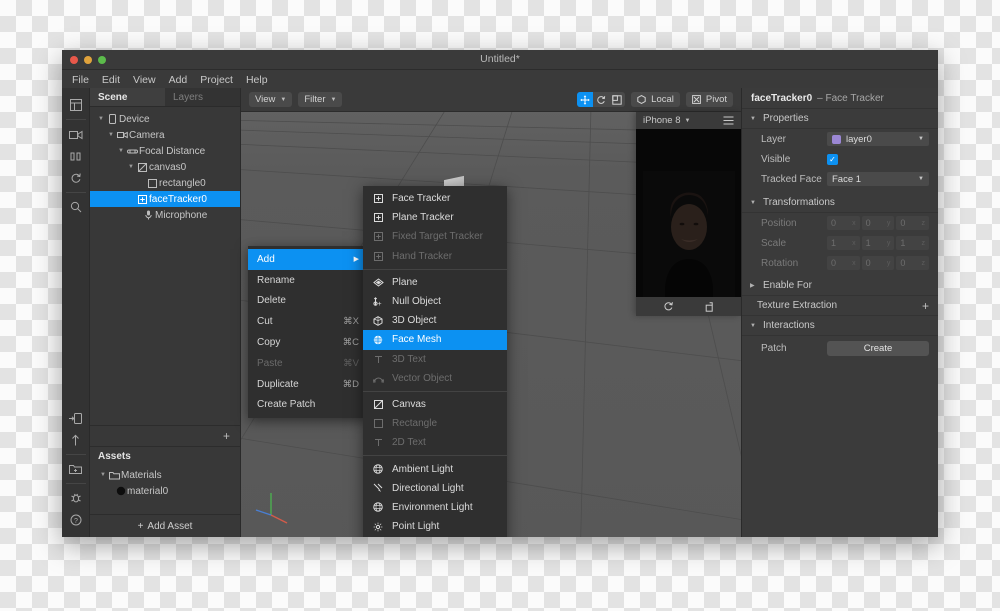  I want to click on menu-item-file: File, so click(80, 80).